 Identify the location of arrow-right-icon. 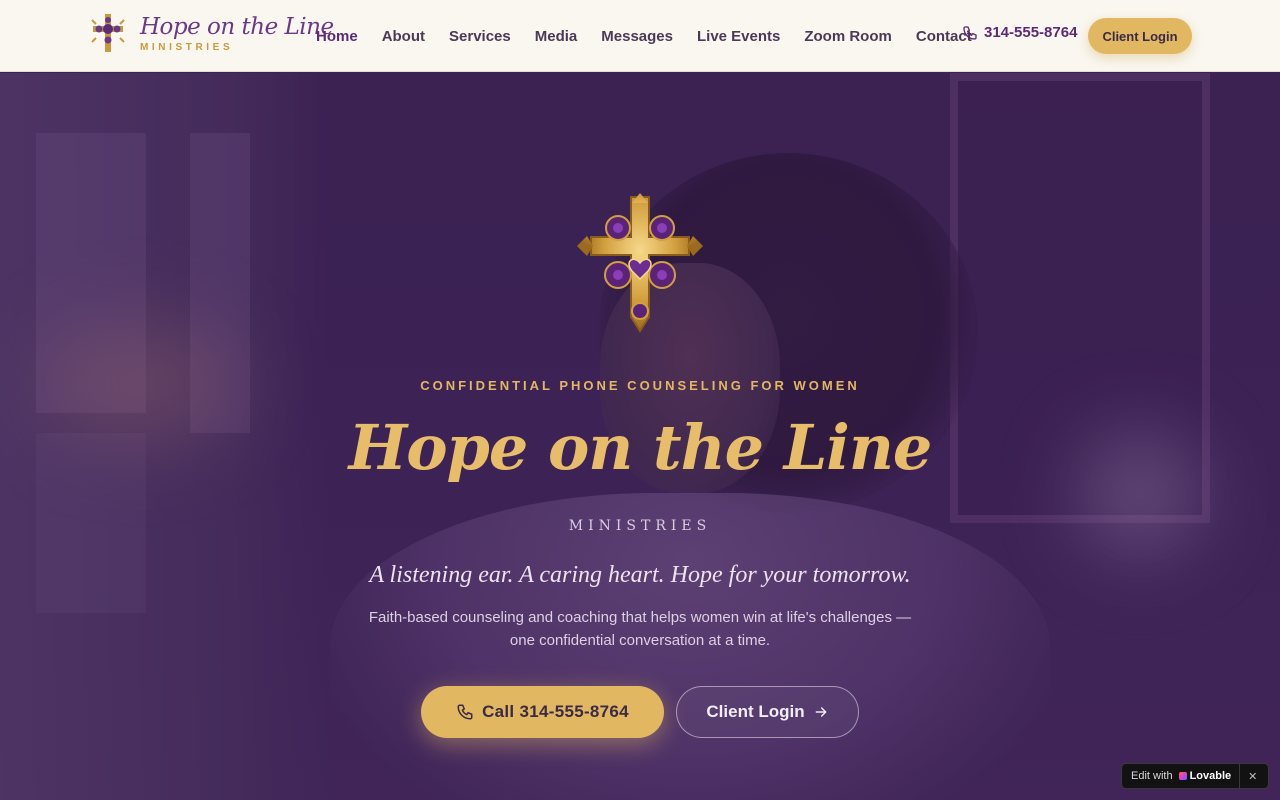
(821, 712).